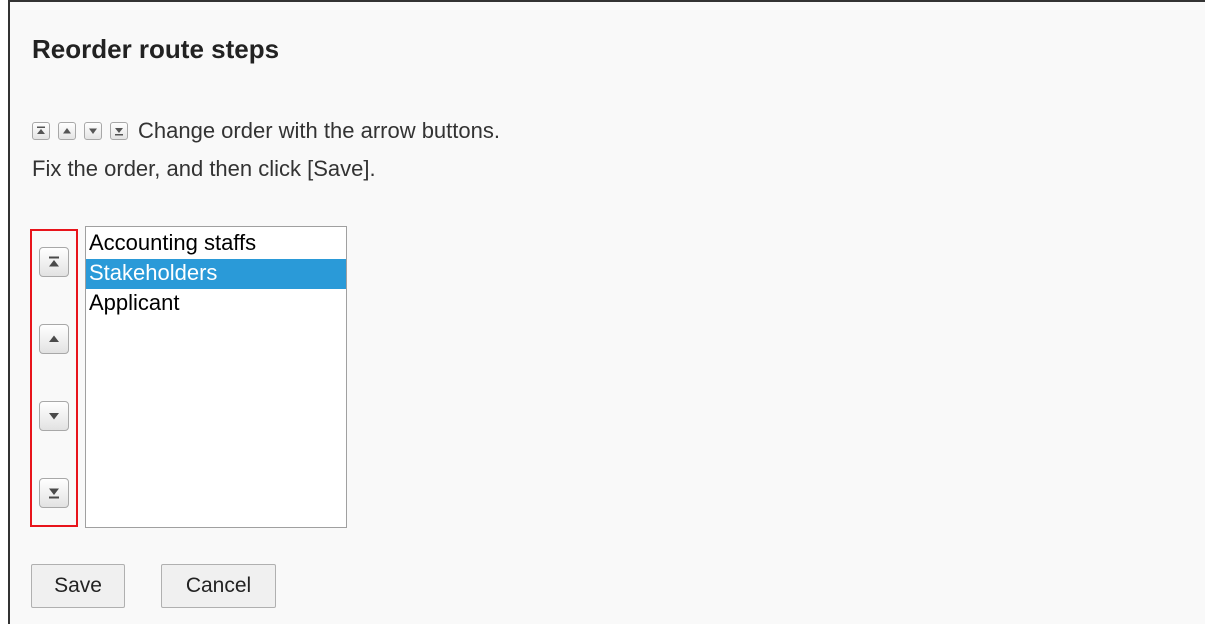 The image size is (1205, 624). I want to click on move-up-button, so click(54, 339).